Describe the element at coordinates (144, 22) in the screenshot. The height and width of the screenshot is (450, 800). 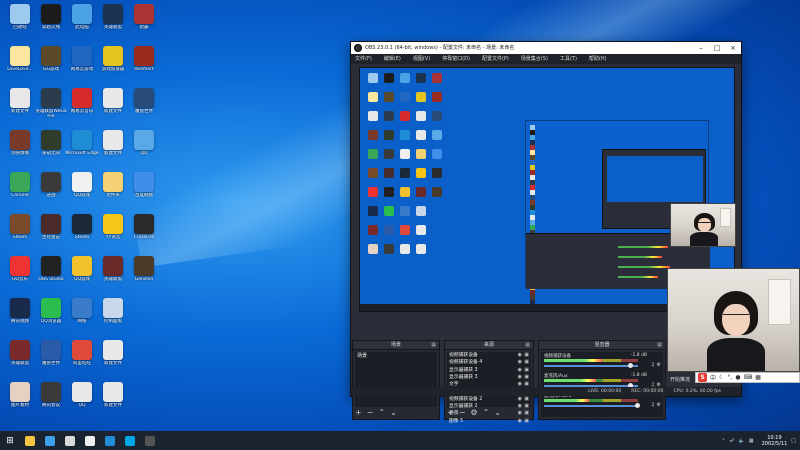
I see `desktop-icon: 街霸` at that location.